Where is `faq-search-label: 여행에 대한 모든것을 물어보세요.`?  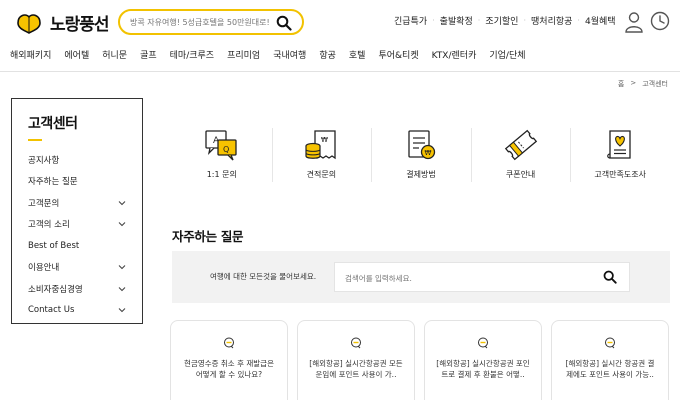
faq-search-label: 여행에 대한 모든것을 물어보세요. is located at coordinates (263, 276).